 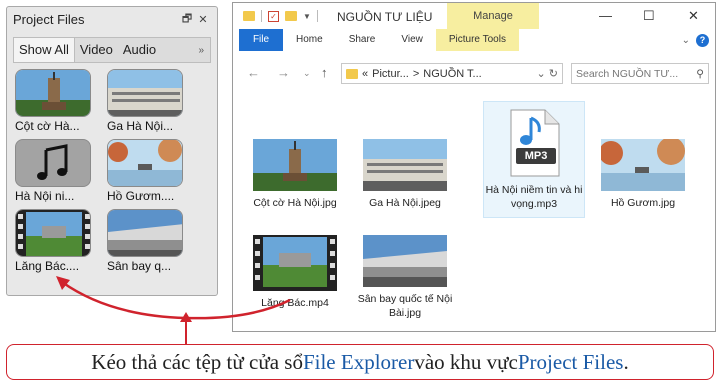 I want to click on file-name: Cột cờ Hà Nội.jpg, so click(x=295, y=203).